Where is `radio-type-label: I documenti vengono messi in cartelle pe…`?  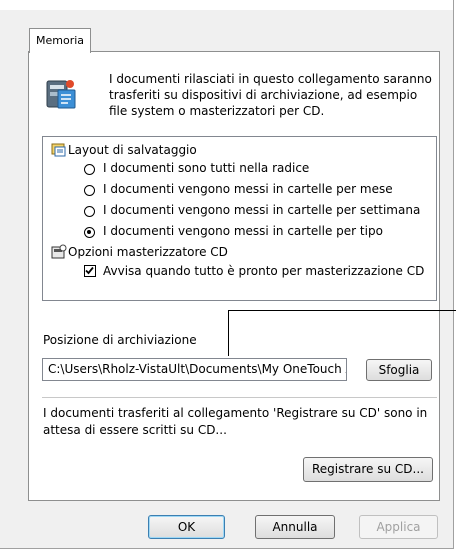
radio-type-label: I documenti vengono messi in cartelle pe… is located at coordinates (243, 231).